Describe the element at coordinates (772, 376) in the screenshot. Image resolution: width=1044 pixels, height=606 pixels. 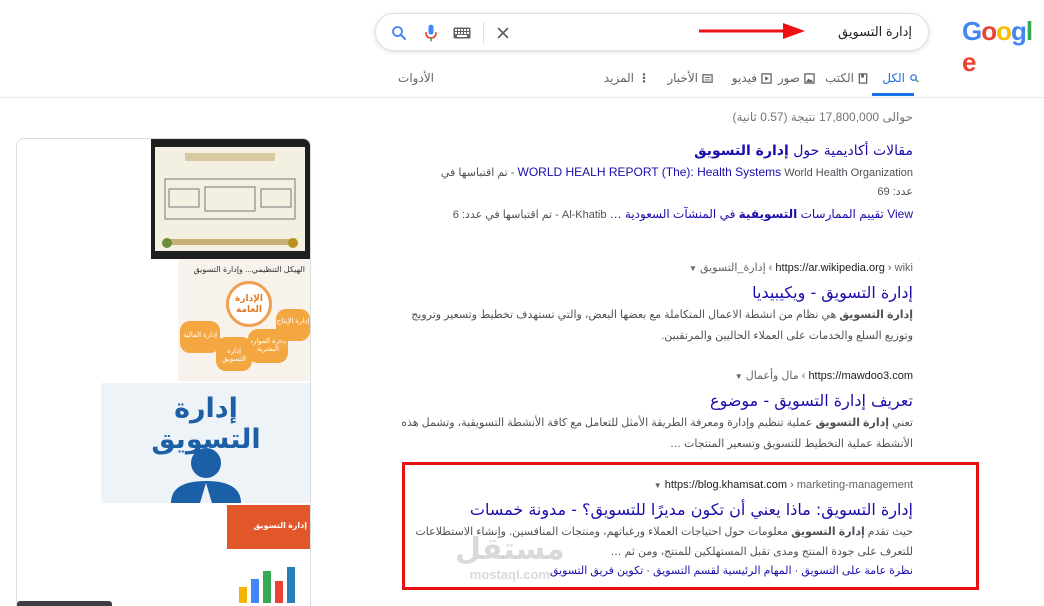
I see `result-crumb-text: مال وأعمال` at that location.